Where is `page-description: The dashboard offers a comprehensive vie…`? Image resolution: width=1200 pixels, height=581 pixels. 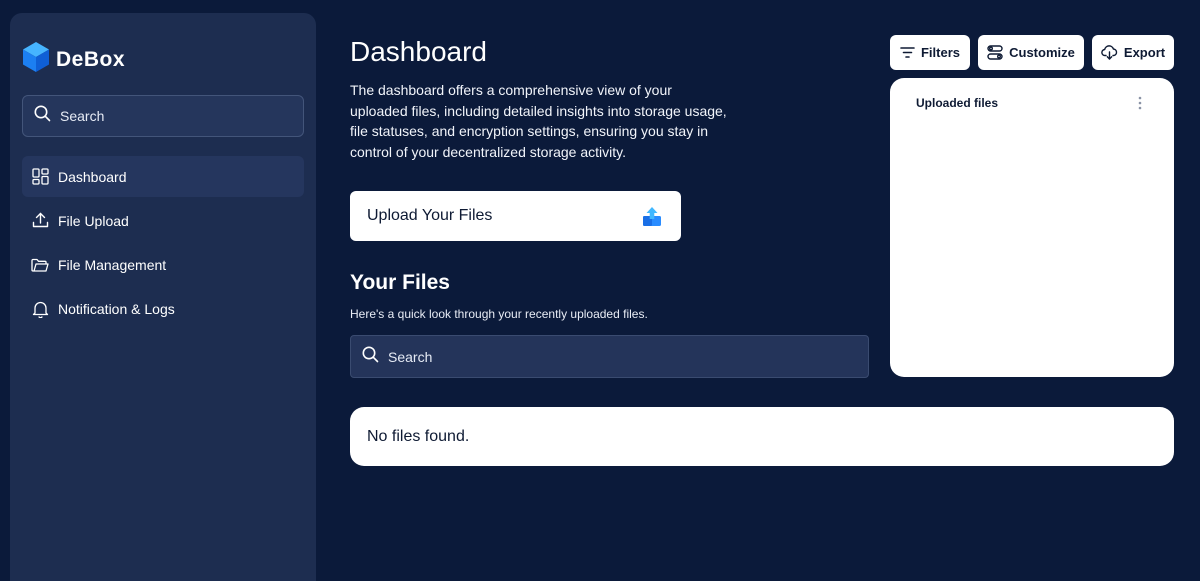 page-description: The dashboard offers a comprehensive vie… is located at coordinates (538, 121).